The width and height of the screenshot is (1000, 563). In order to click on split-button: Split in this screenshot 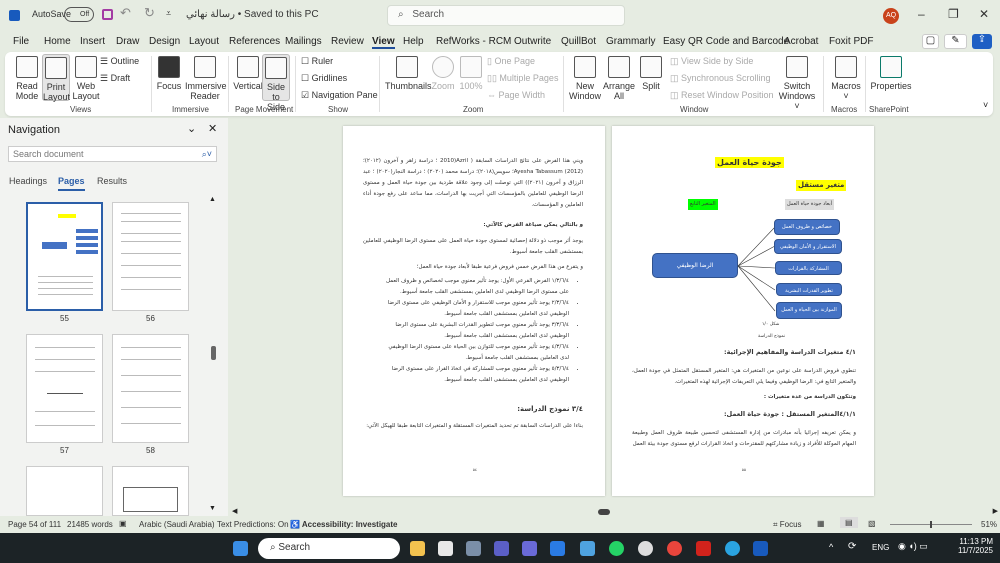, I will do `click(651, 73)`.